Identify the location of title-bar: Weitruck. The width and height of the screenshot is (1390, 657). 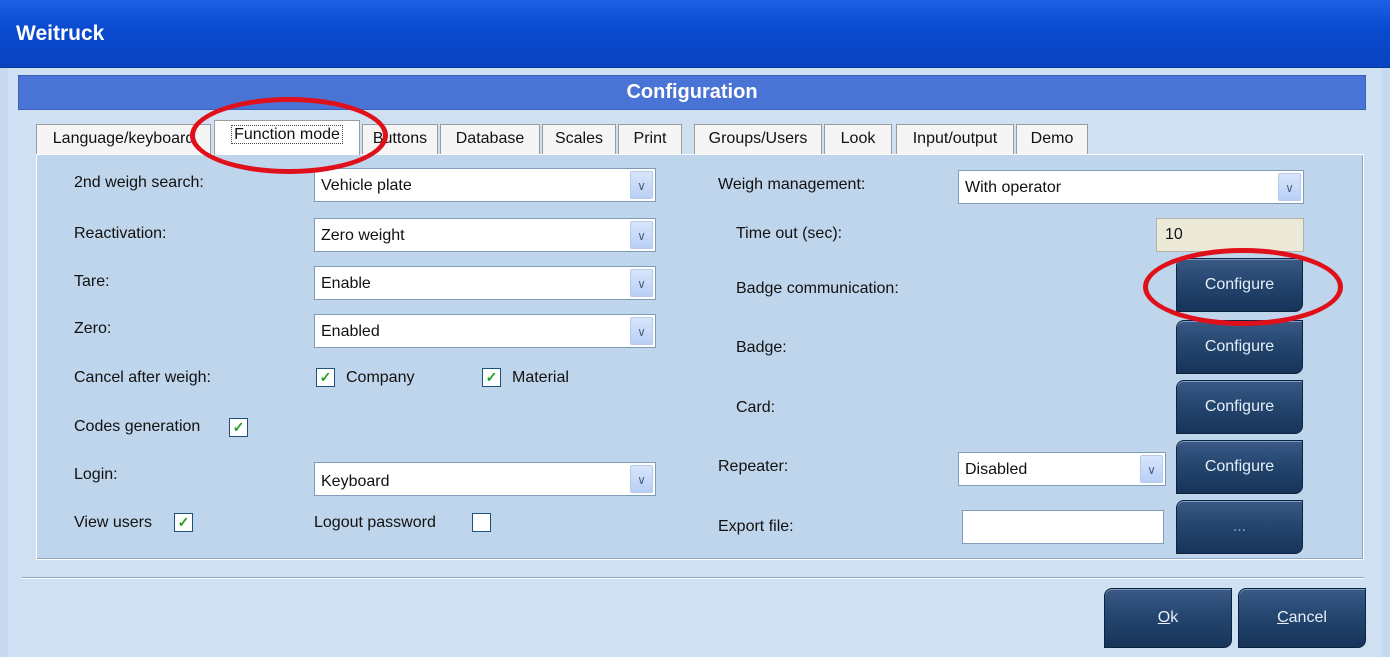
(695, 34).